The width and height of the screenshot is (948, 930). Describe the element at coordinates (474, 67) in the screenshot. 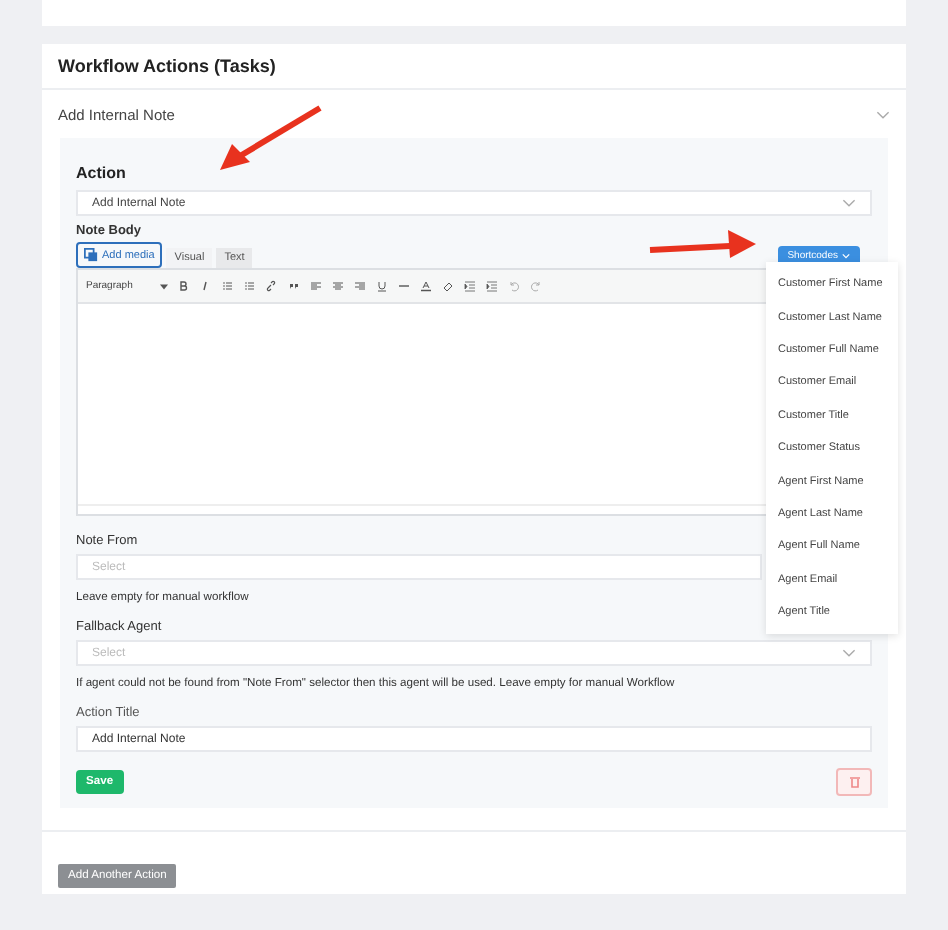

I see `section-title: Workflow Actions (Tasks)` at that location.